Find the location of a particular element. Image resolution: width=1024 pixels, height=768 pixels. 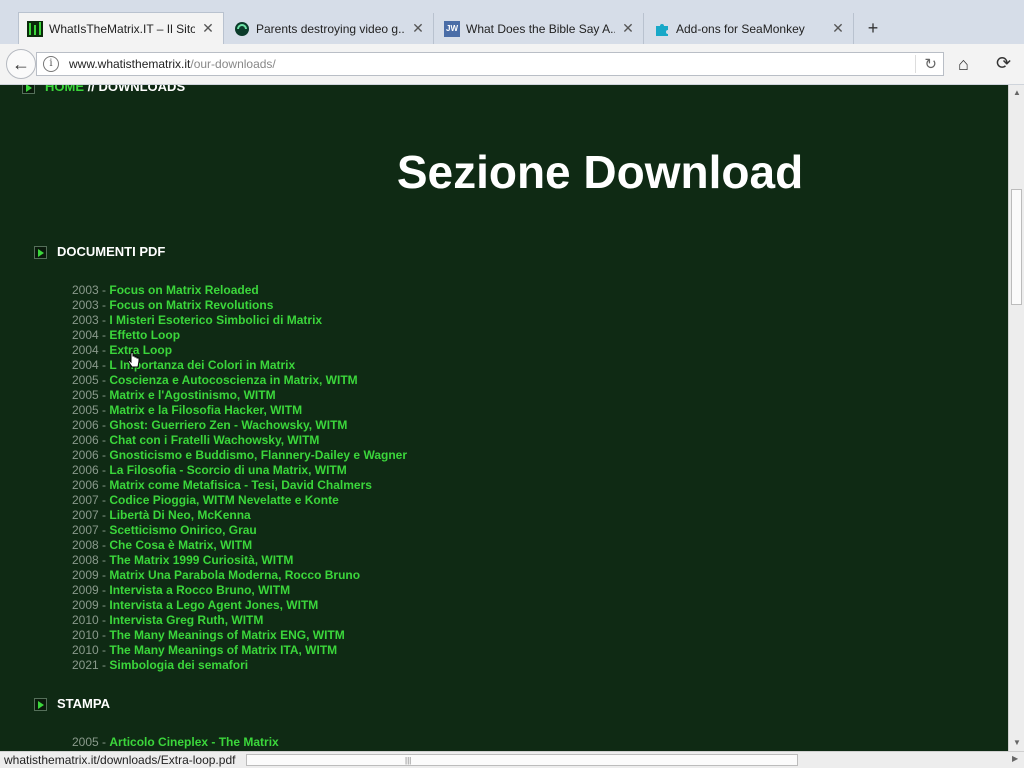

breadcrumb-current: Downloads is located at coordinates (142, 89).